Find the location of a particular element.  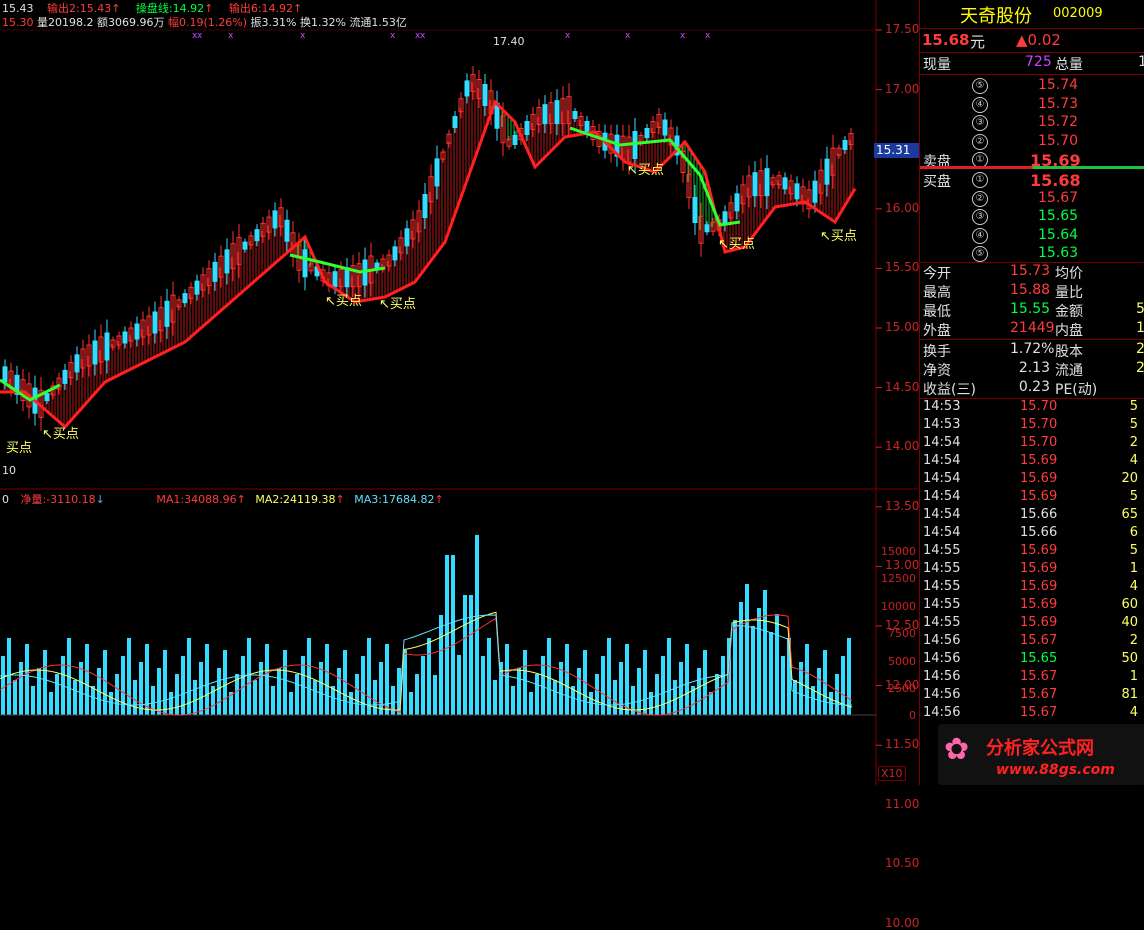

bid-level-row: ③ 15.65 is located at coordinates (1032, 217).